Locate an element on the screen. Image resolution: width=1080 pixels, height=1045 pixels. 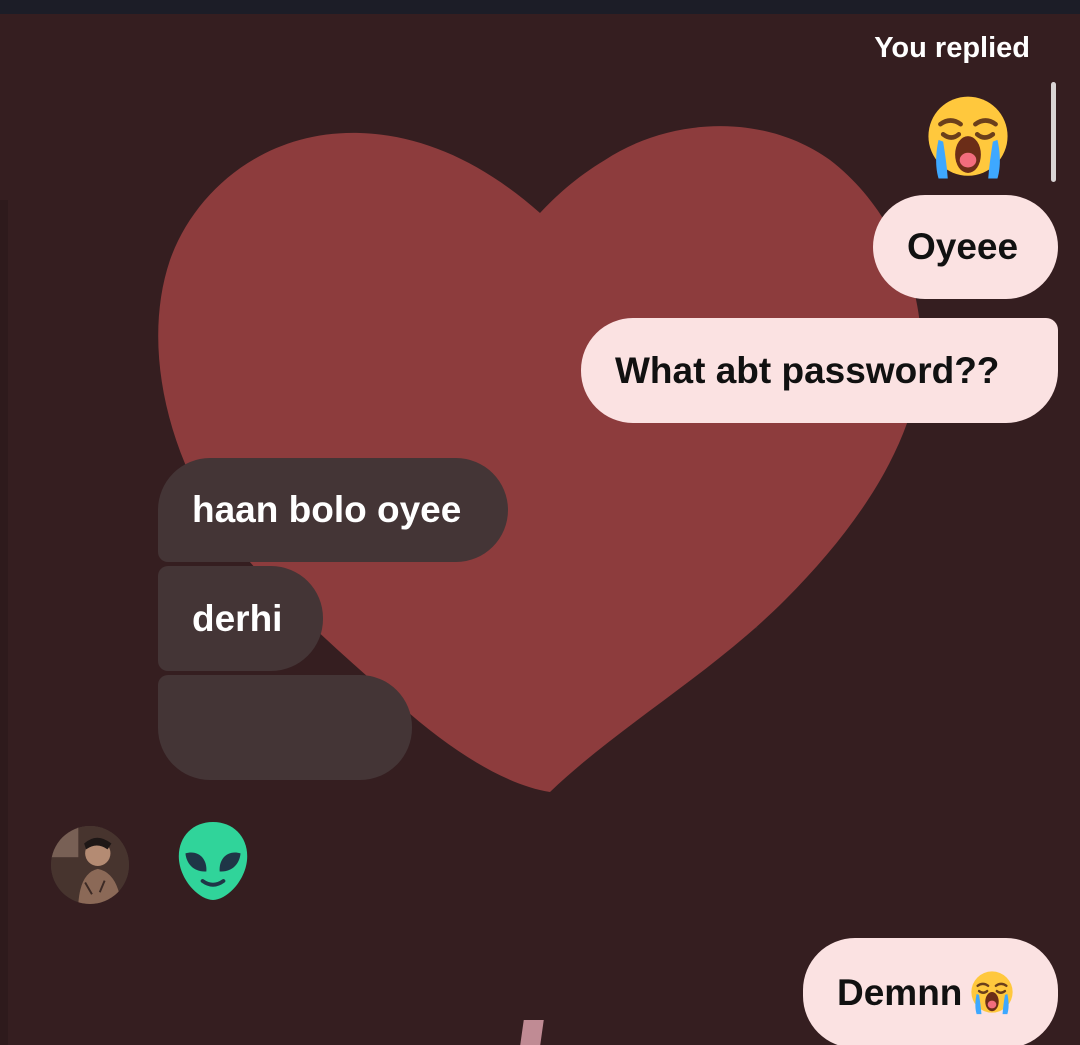
left-edge-shadow is located at coordinates (4, 622).